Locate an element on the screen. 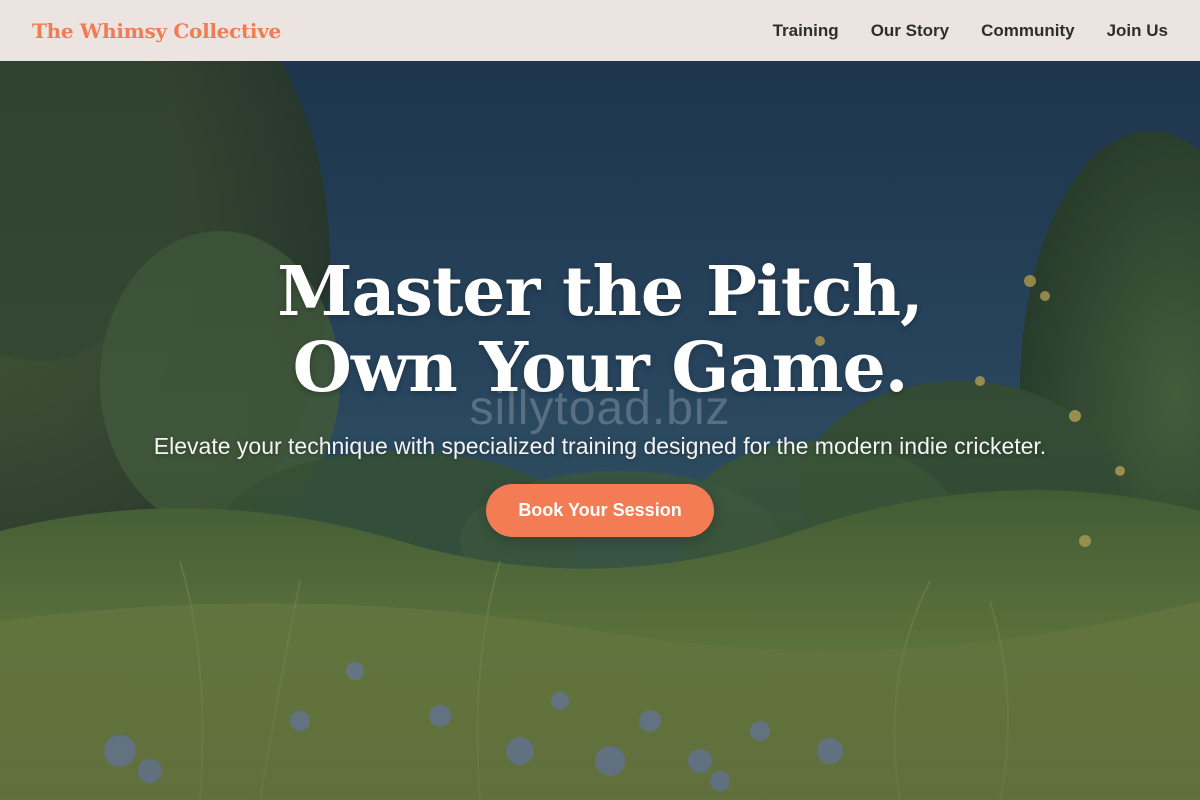 Image resolution: width=1200 pixels, height=800 pixels. nav-menu: Training Our Story Community Join Us is located at coordinates (970, 31).